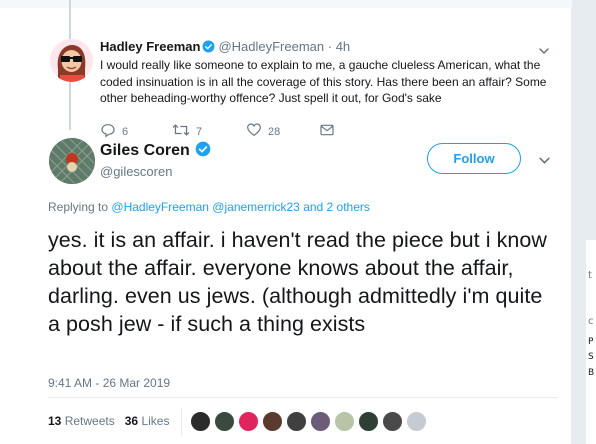 This screenshot has width=596, height=444. I want to click on others-link: and 2 others, so click(336, 207).